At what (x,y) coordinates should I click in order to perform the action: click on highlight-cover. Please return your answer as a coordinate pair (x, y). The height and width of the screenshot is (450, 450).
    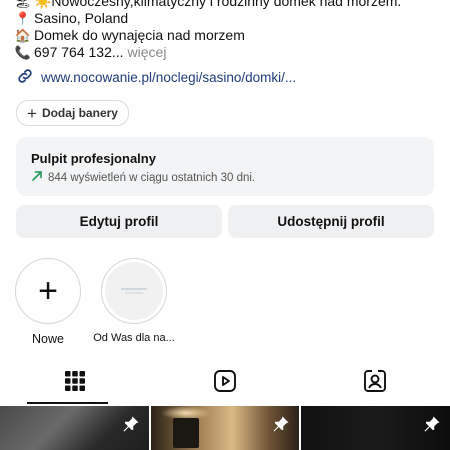
    Looking at the image, I should click on (134, 291).